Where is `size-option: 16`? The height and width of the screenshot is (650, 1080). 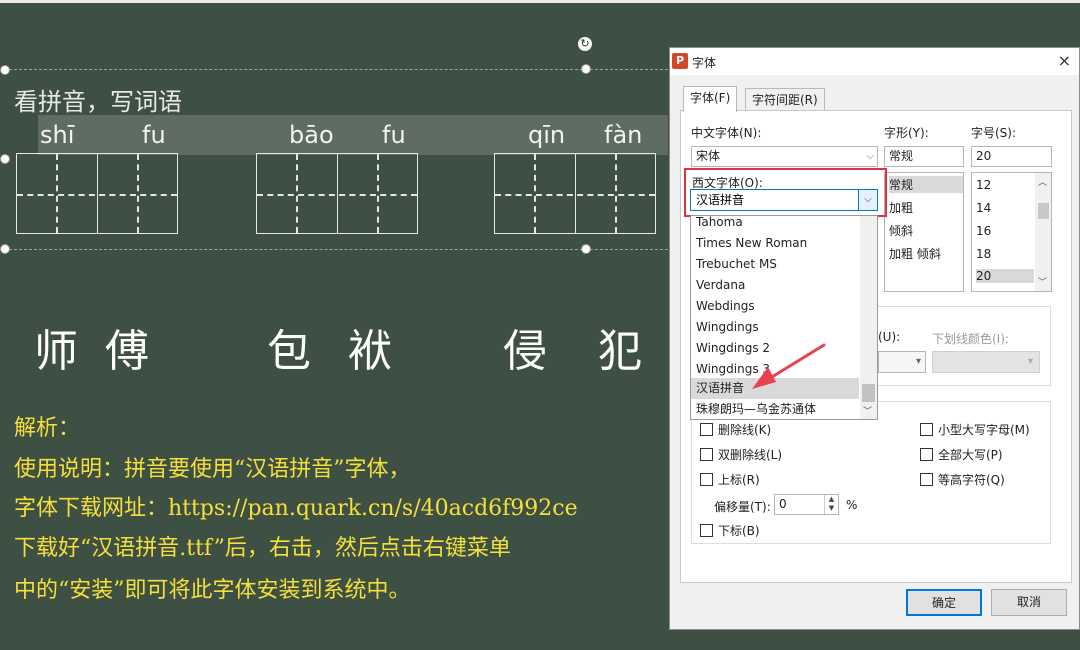 size-option: 16 is located at coordinates (983, 231).